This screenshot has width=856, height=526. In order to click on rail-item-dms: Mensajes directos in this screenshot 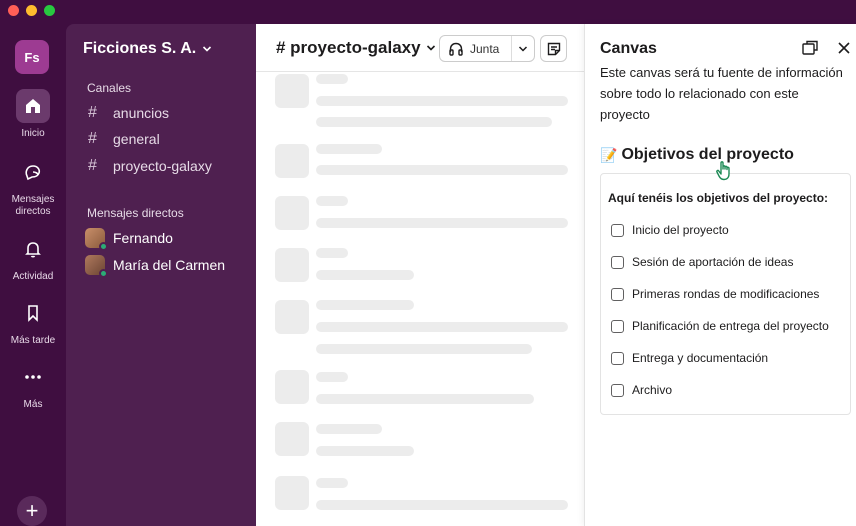, I will do `click(33, 186)`.